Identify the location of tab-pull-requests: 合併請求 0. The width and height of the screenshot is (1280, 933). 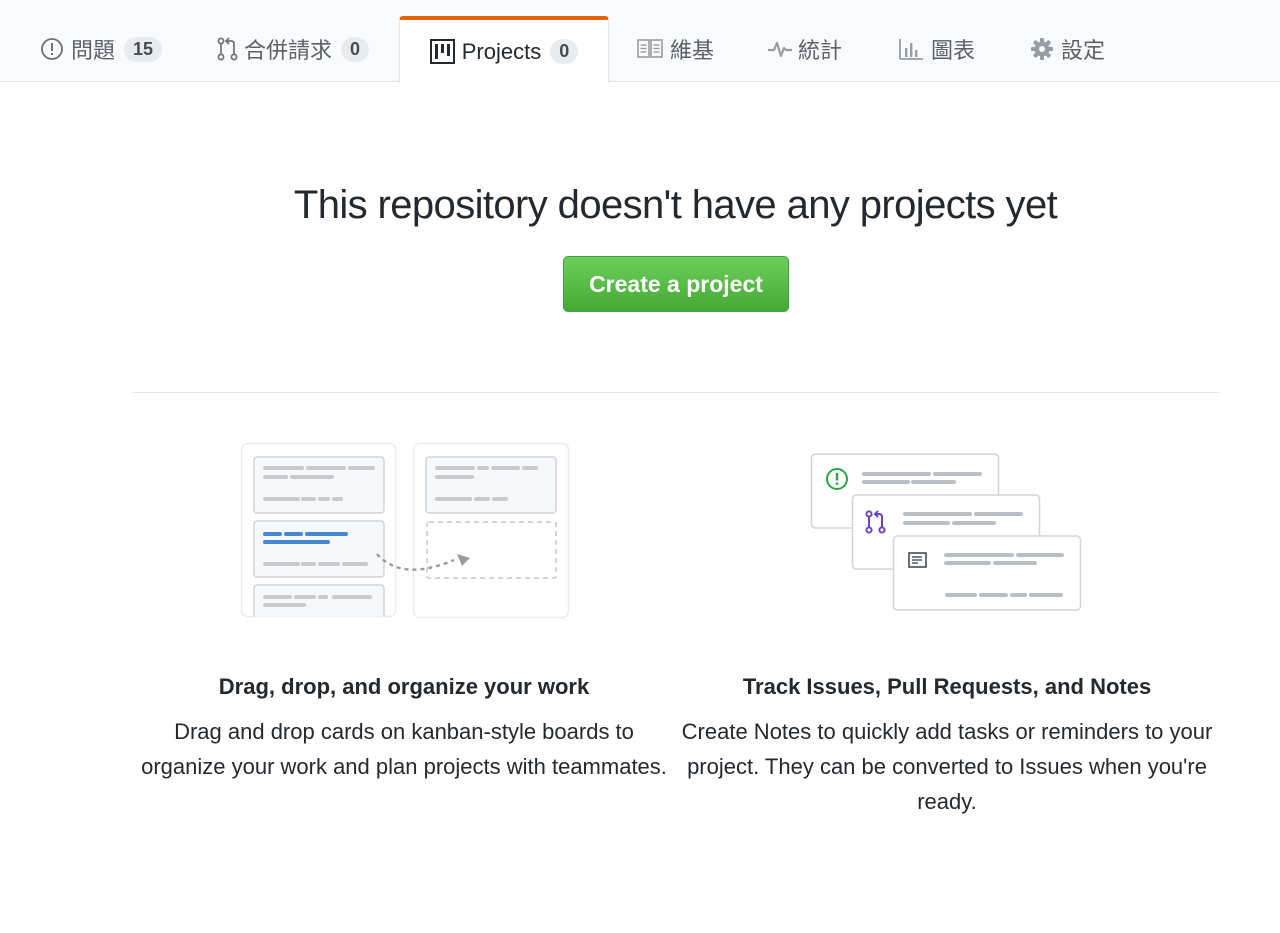
(293, 49).